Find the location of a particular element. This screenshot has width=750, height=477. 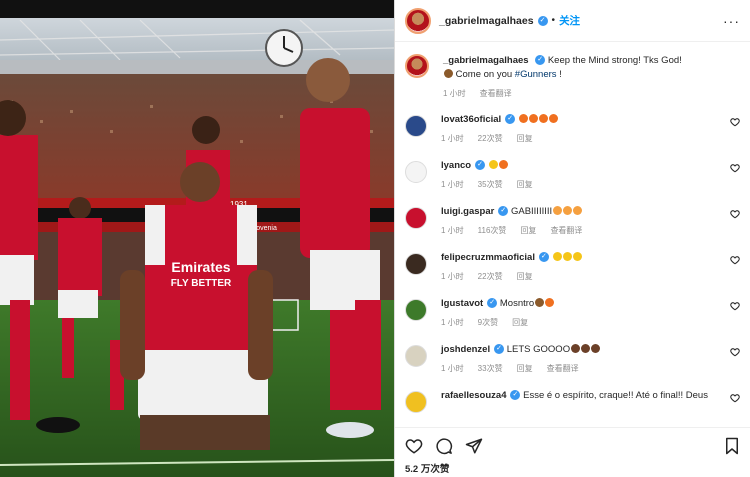

comment-likes: 33次赞 is located at coordinates (490, 368).